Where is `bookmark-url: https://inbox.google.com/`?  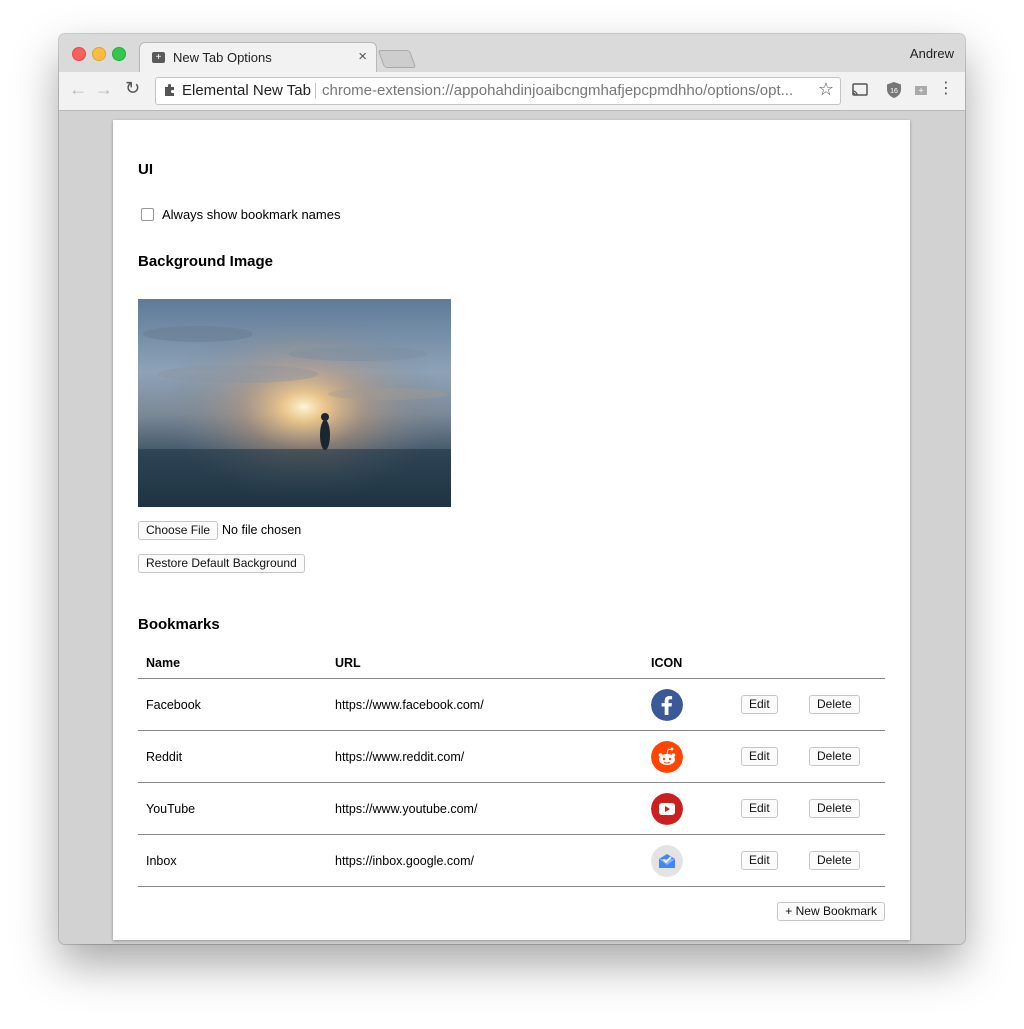
bookmark-url: https://inbox.google.com/ is located at coordinates (485, 860).